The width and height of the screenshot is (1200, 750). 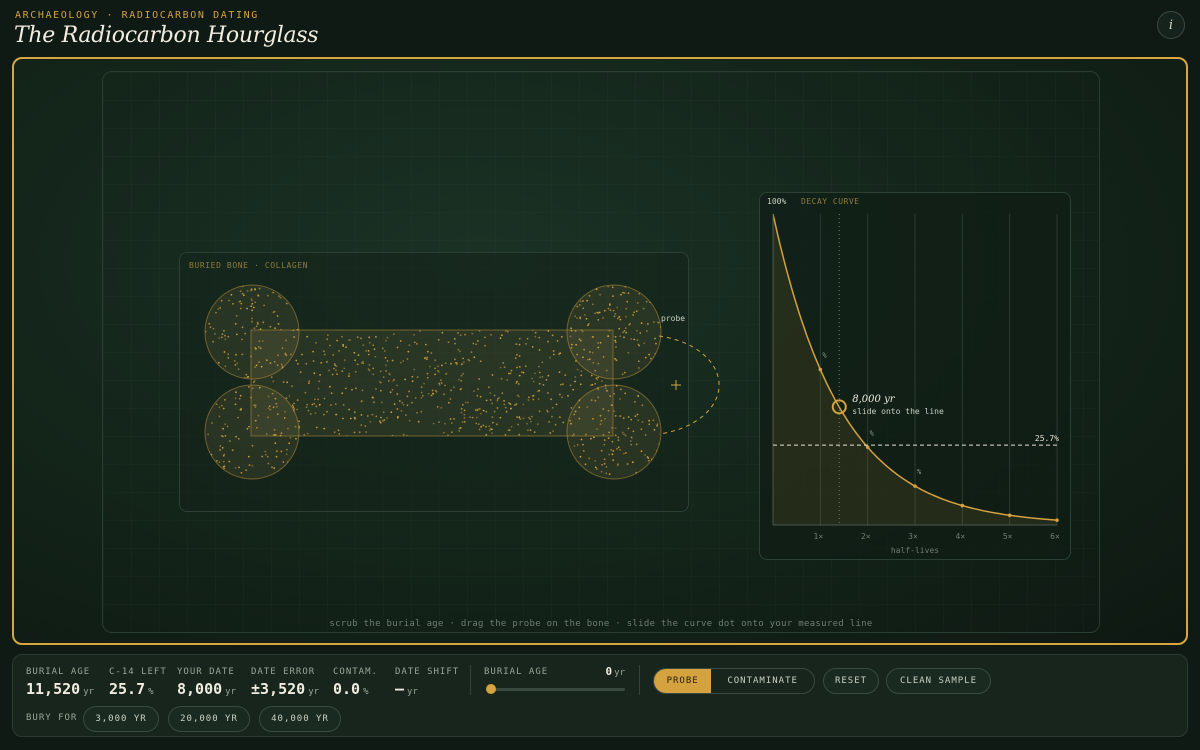 I want to click on bury-for-label: BURY FOR, so click(x=52, y=718).